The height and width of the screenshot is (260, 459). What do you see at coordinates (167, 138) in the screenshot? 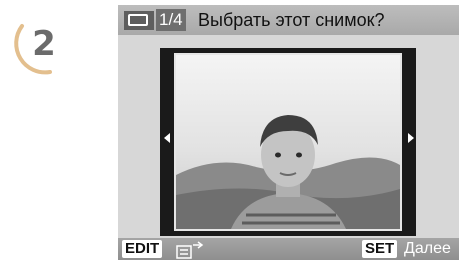
I see `left-arrow-icon` at bounding box center [167, 138].